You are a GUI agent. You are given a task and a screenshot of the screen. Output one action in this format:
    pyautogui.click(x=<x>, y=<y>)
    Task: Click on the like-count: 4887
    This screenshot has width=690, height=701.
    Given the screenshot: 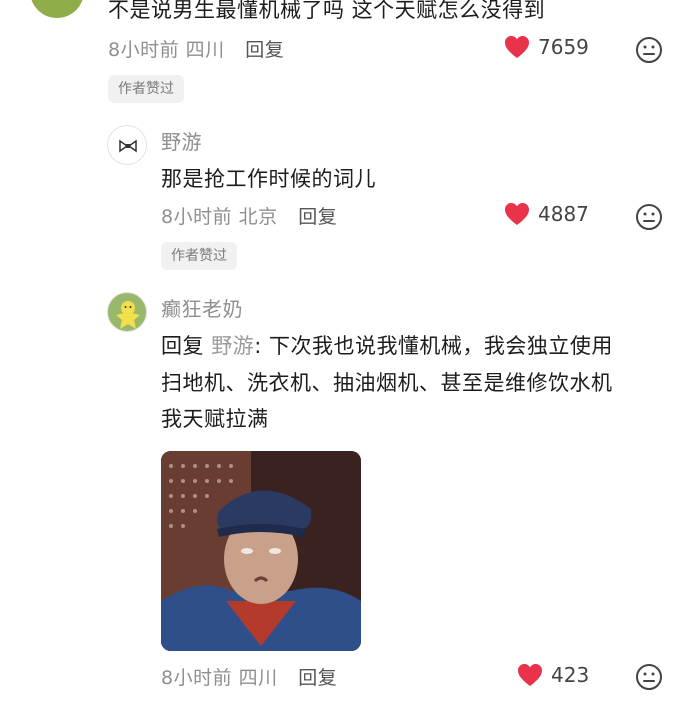 What is the action you would take?
    pyautogui.click(x=563, y=214)
    